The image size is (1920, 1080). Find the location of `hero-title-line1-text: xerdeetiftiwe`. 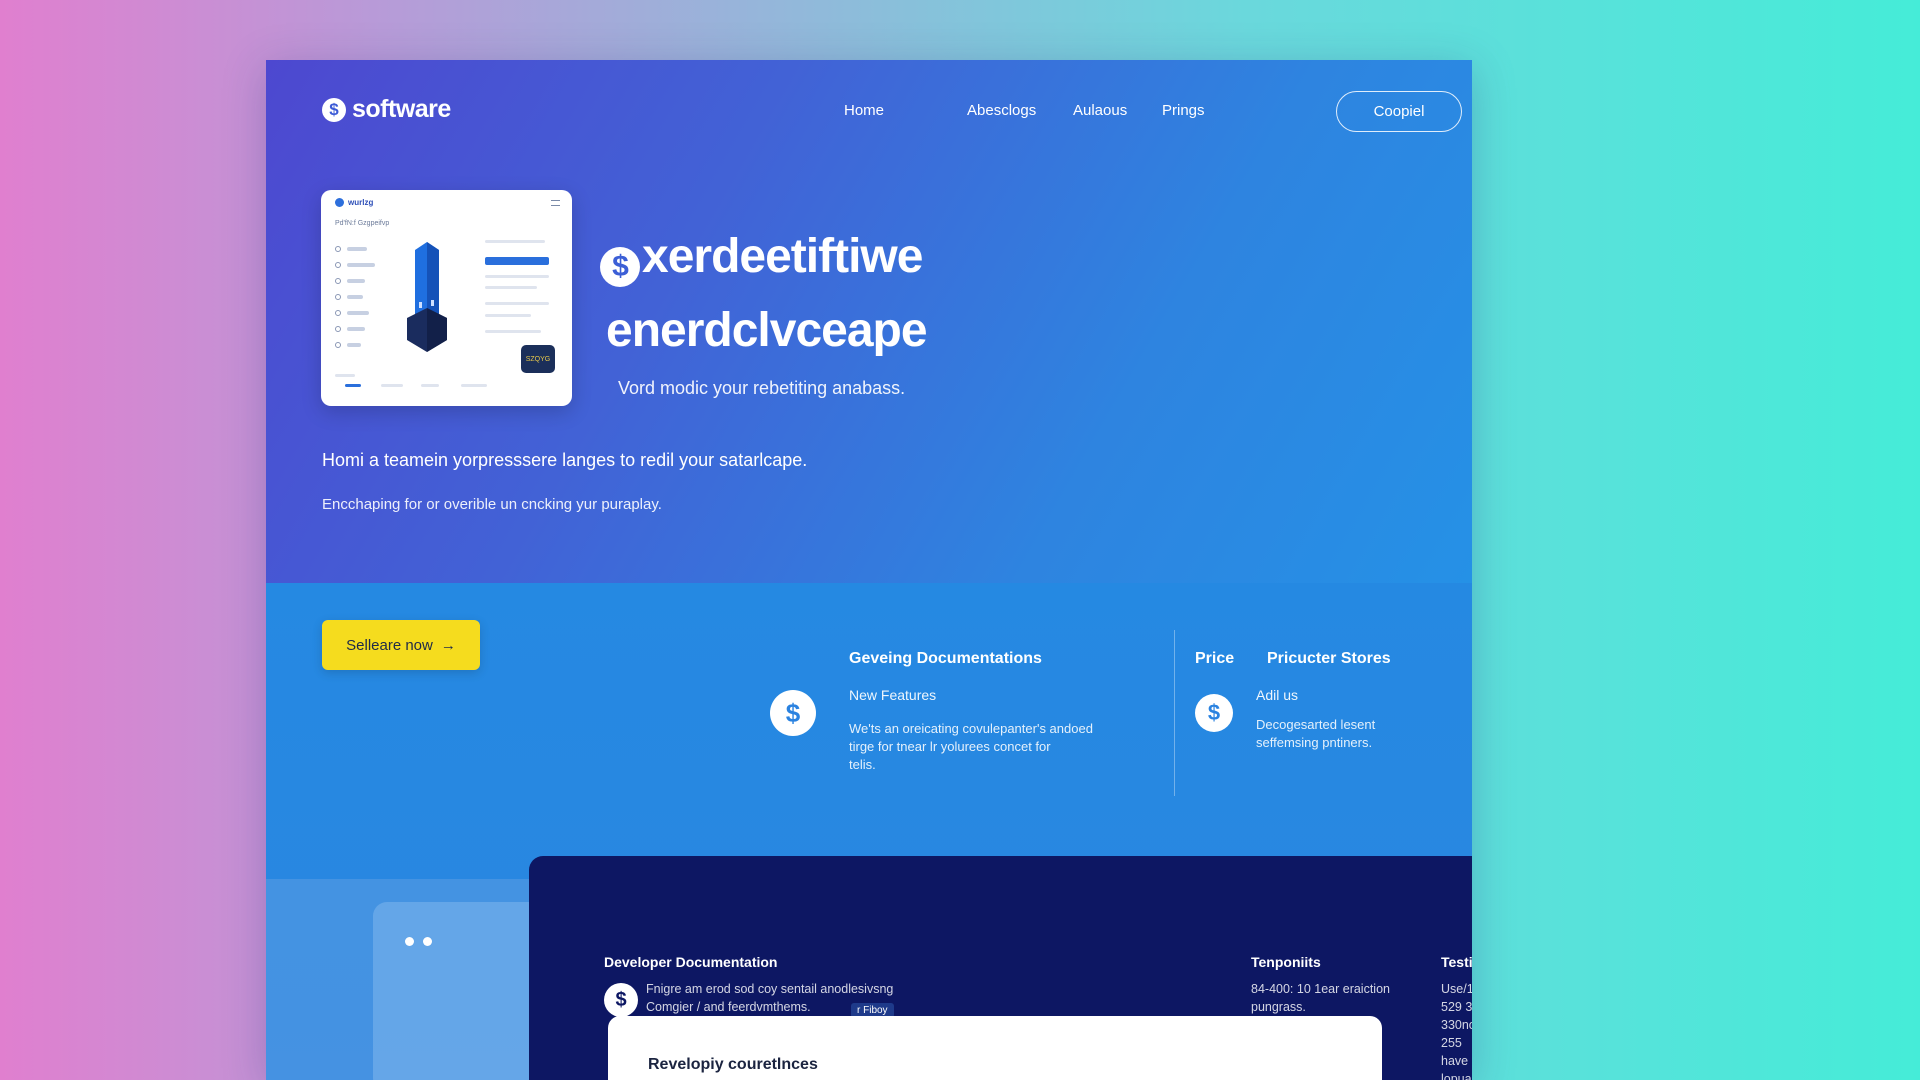

hero-title-line1-text: xerdeetiftiwe is located at coordinates (782, 256).